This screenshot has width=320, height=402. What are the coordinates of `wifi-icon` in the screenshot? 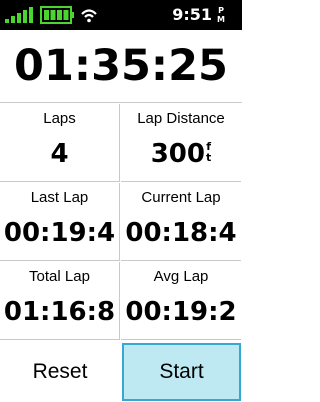 It's located at (89, 16).